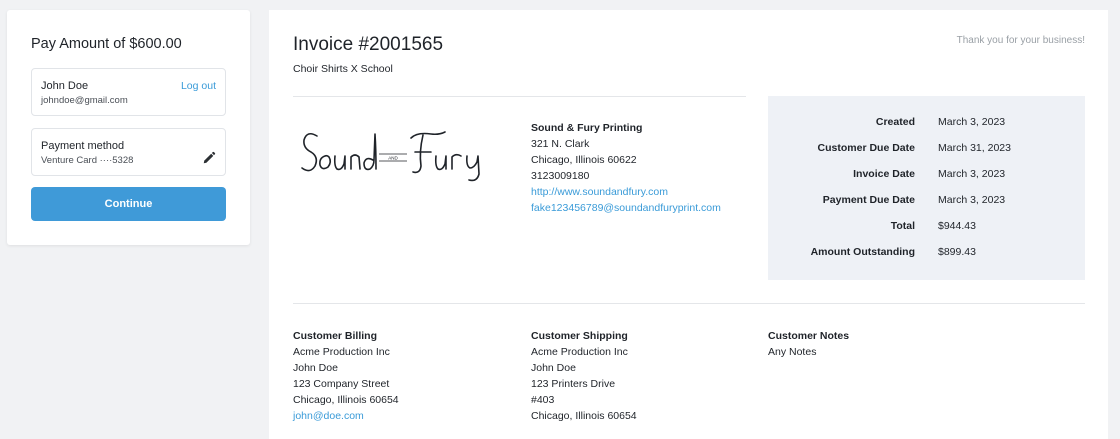 The height and width of the screenshot is (439, 1120). Describe the element at coordinates (599, 192) in the screenshot. I see `company-website-link: http://www.soundandfury.com` at that location.